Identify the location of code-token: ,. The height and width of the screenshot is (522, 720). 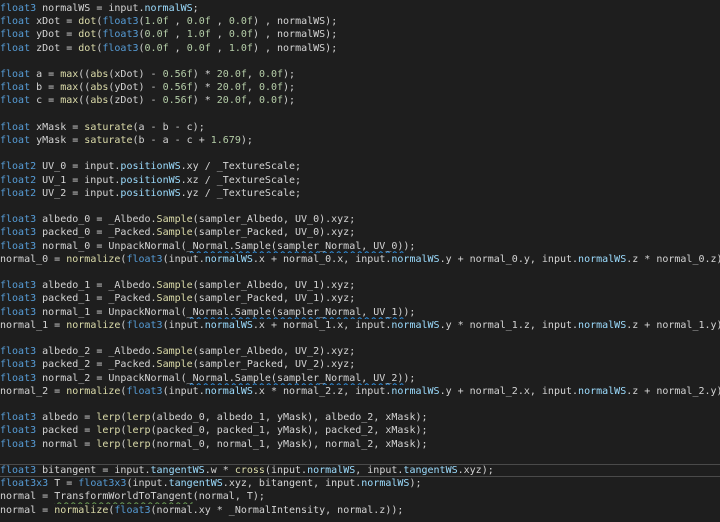
(252, 88).